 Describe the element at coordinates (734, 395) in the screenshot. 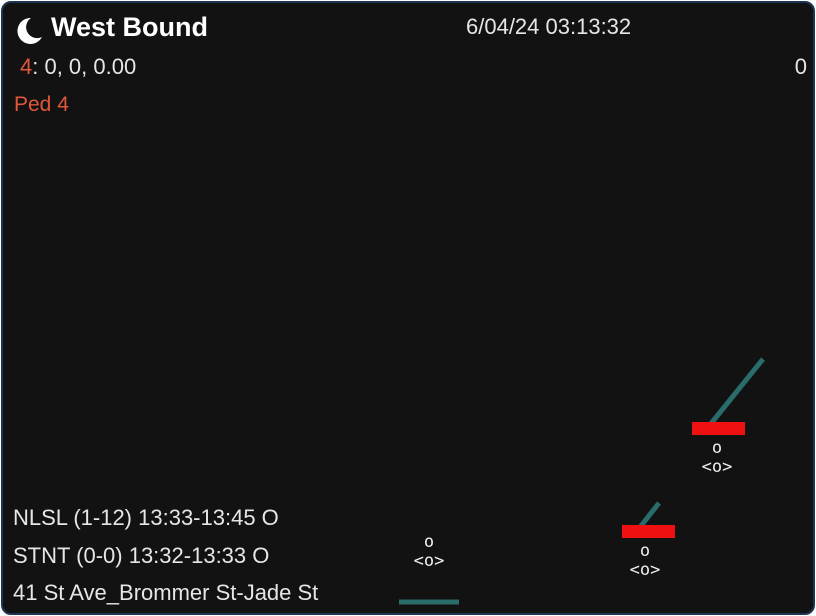

I see `lane-line` at that location.